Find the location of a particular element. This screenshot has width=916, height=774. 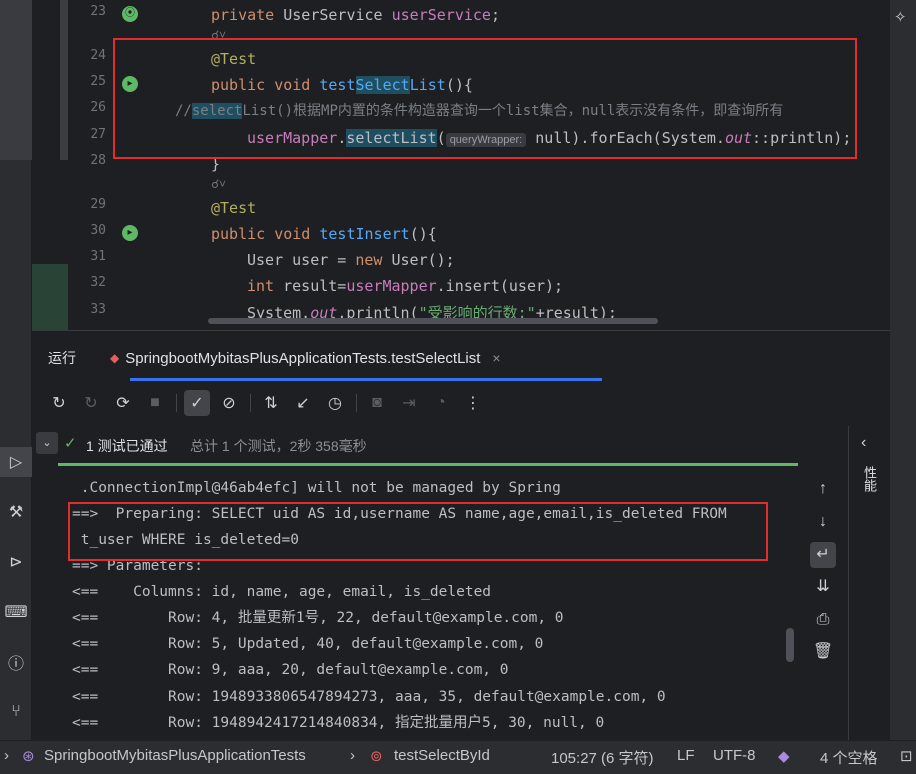

highlight-box-sql is located at coordinates (418, 531).